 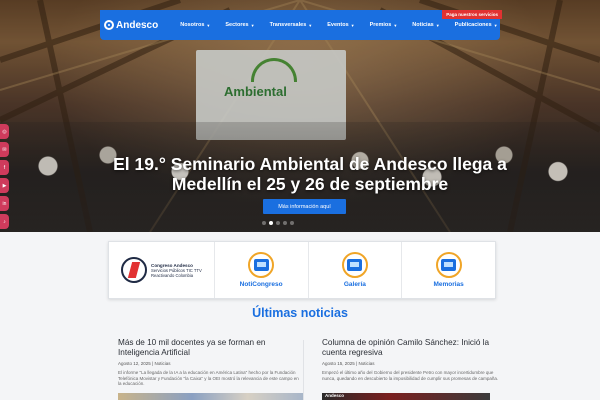 I want to click on logo-text: Andesco, so click(x=137, y=25).